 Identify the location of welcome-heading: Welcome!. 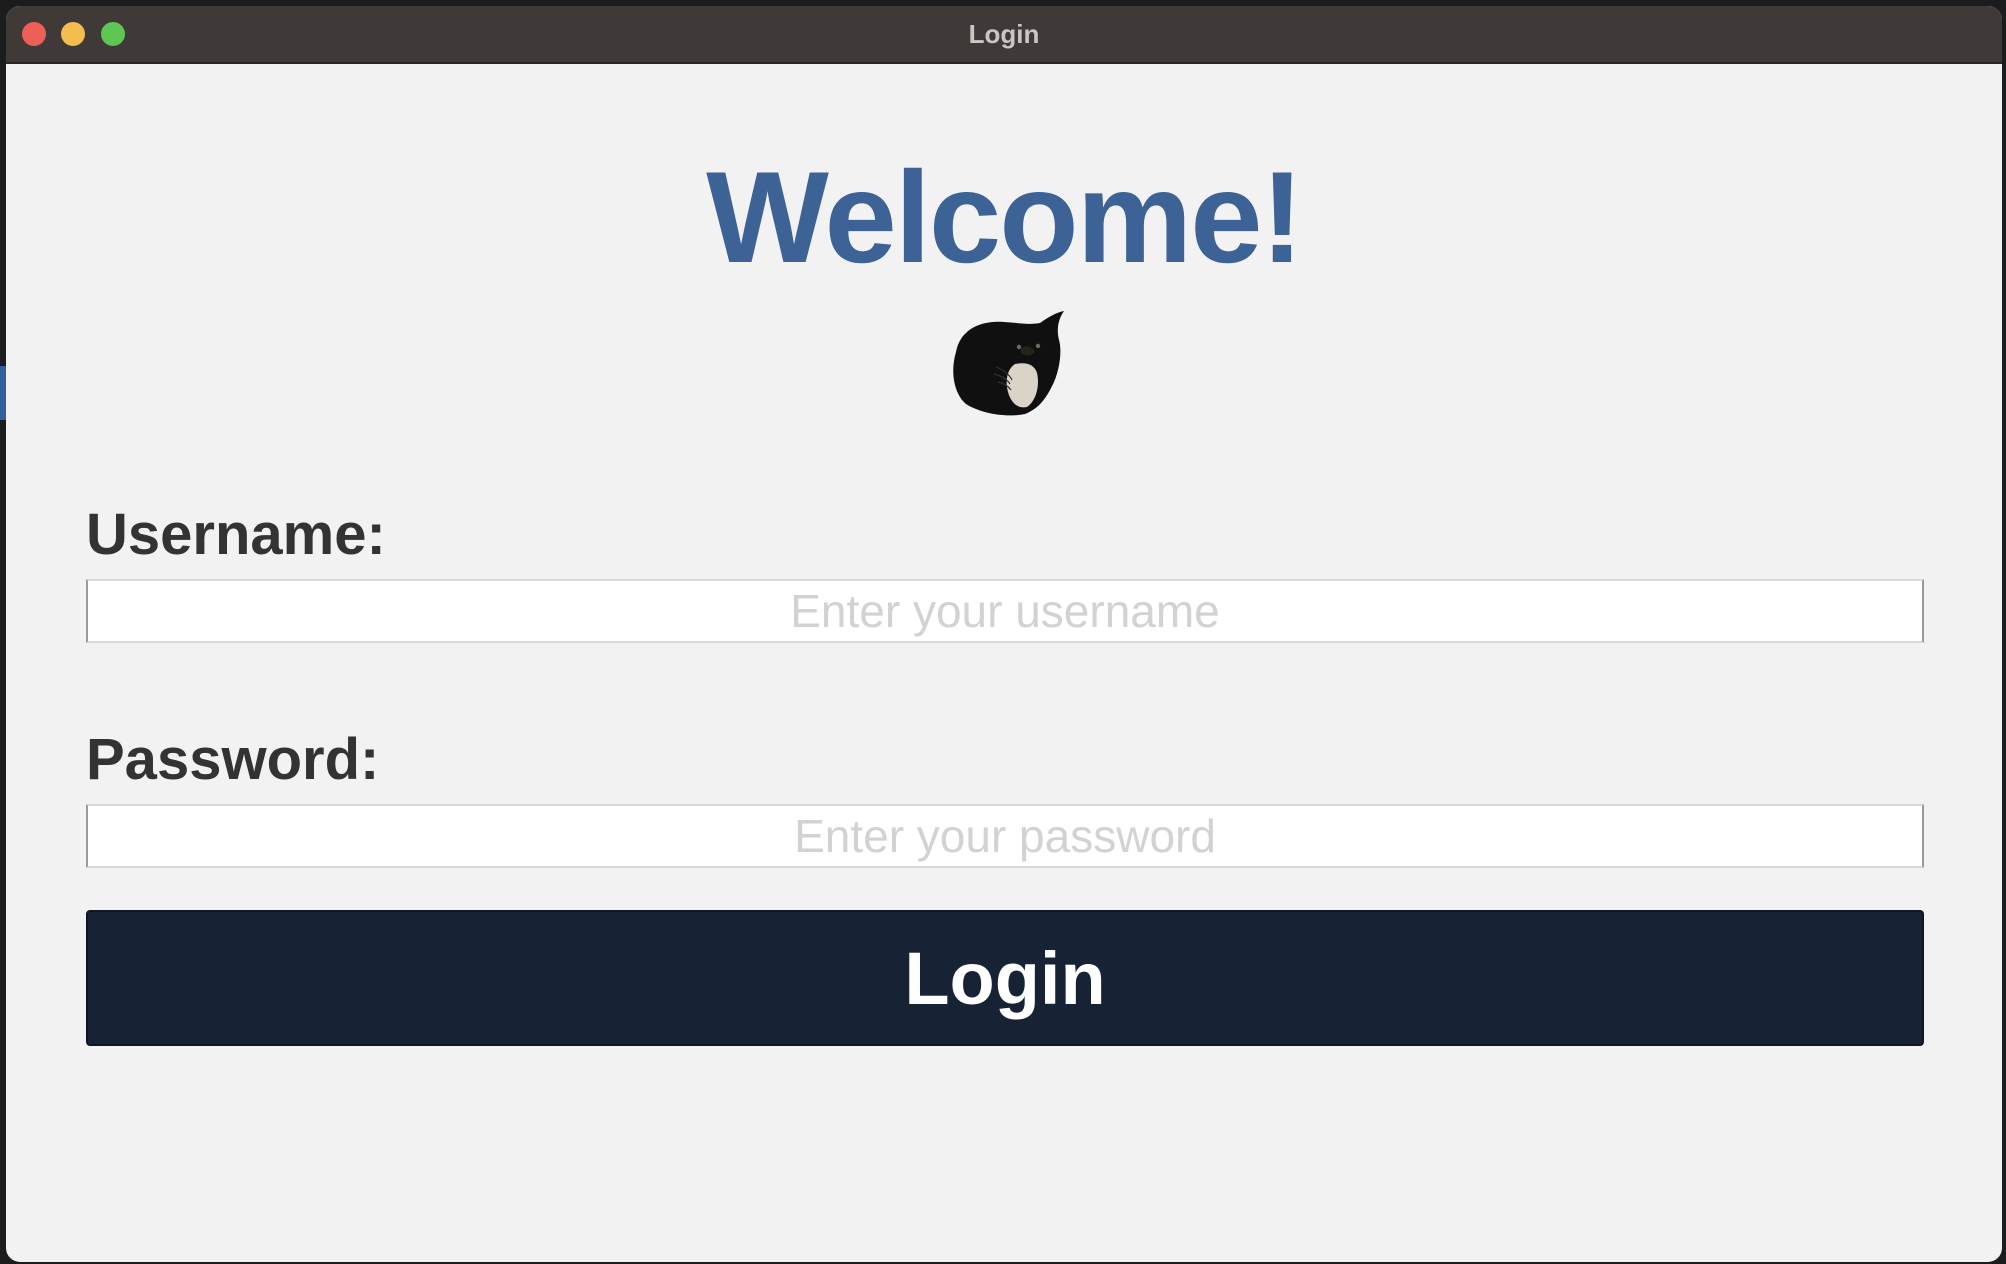
(1005, 217).